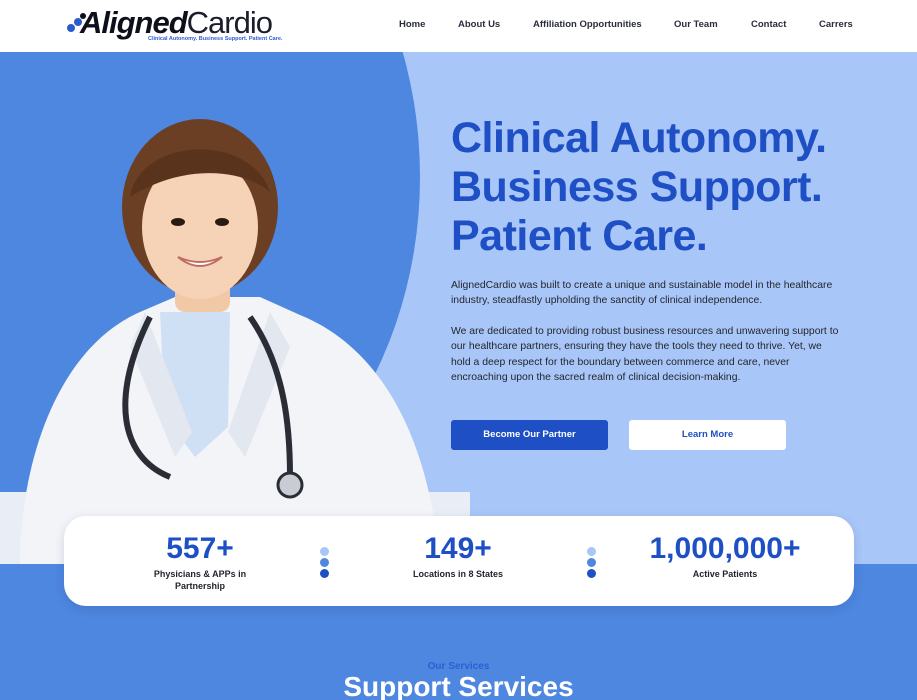 This screenshot has width=917, height=700. I want to click on nav-our-team: Our Team, so click(696, 24).